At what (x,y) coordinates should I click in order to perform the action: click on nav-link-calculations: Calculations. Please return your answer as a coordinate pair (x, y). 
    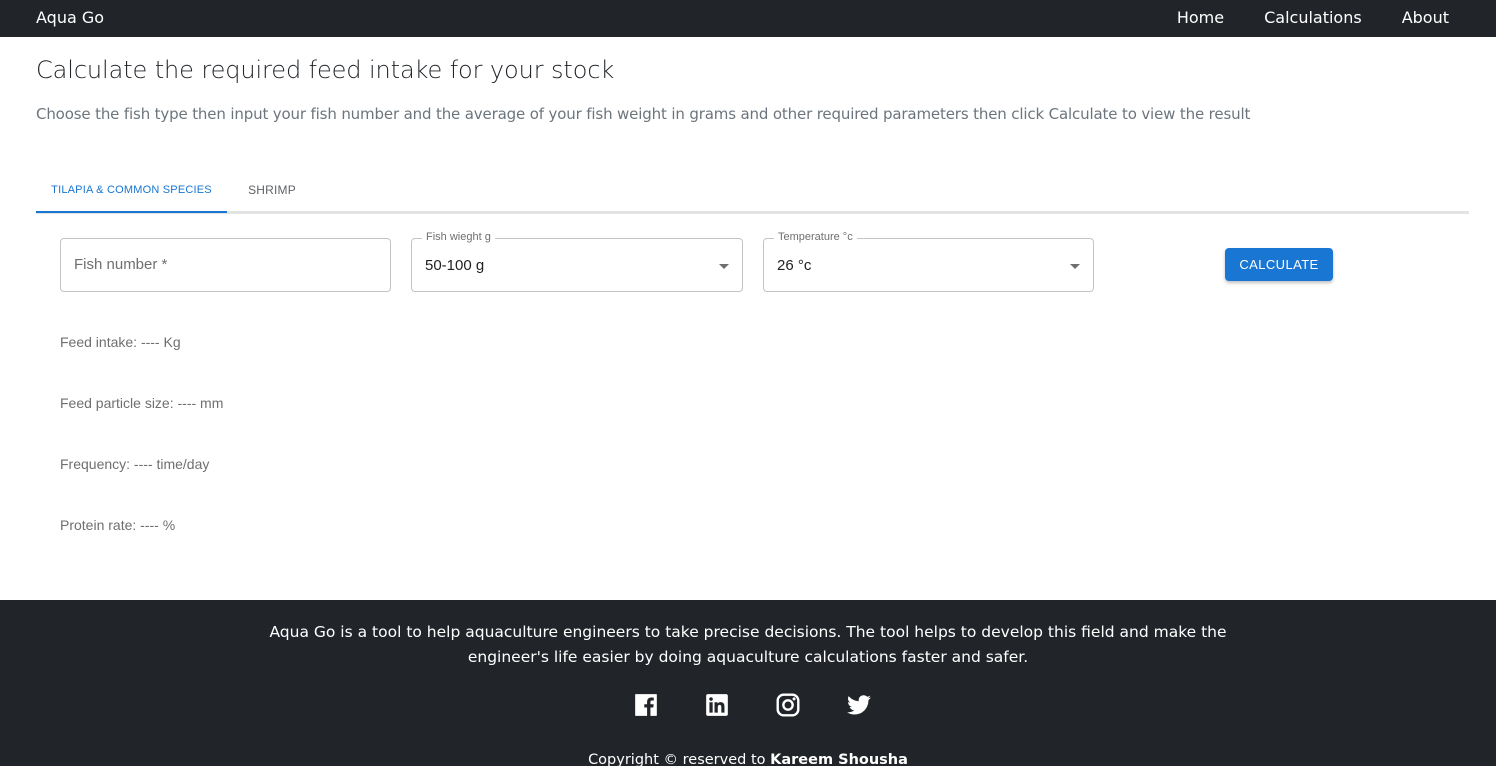
    Looking at the image, I should click on (1313, 17).